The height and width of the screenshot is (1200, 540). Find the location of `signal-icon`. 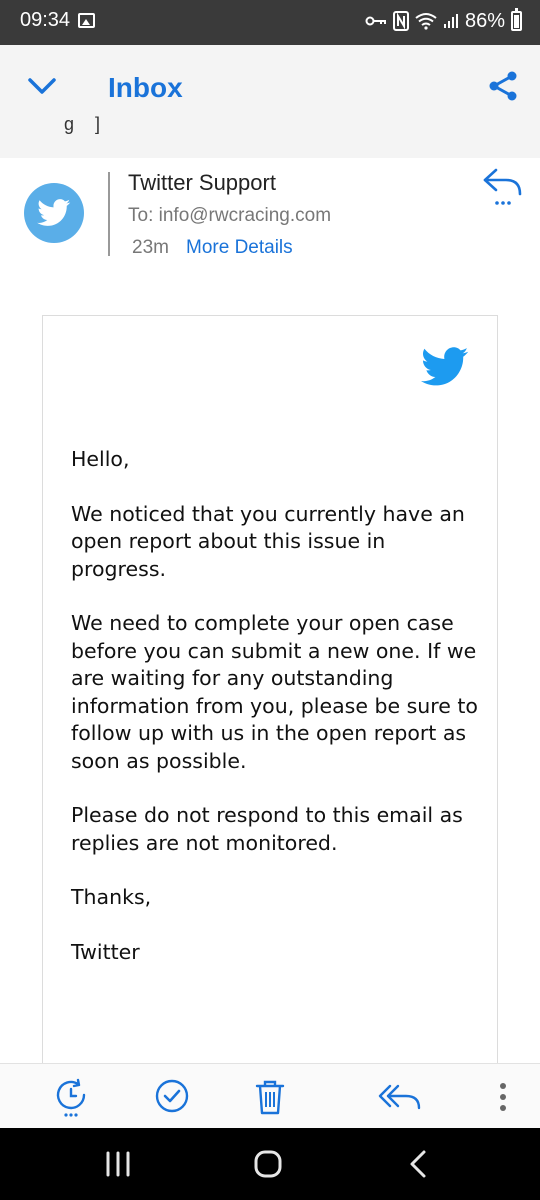

signal-icon is located at coordinates (450, 21).